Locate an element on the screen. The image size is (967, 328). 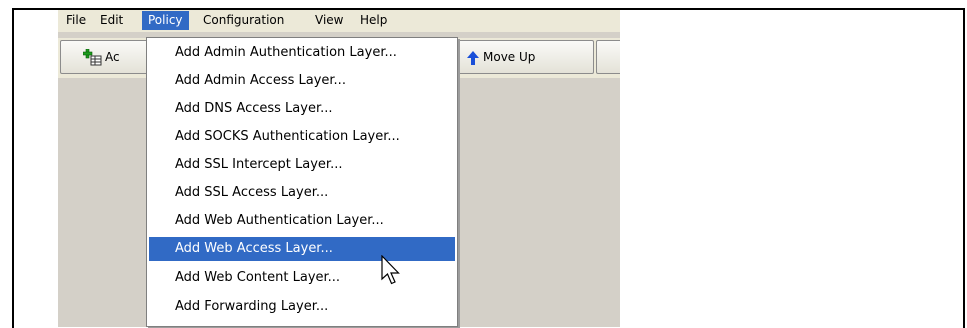
move-up-button: Move Up is located at coordinates (526, 57).